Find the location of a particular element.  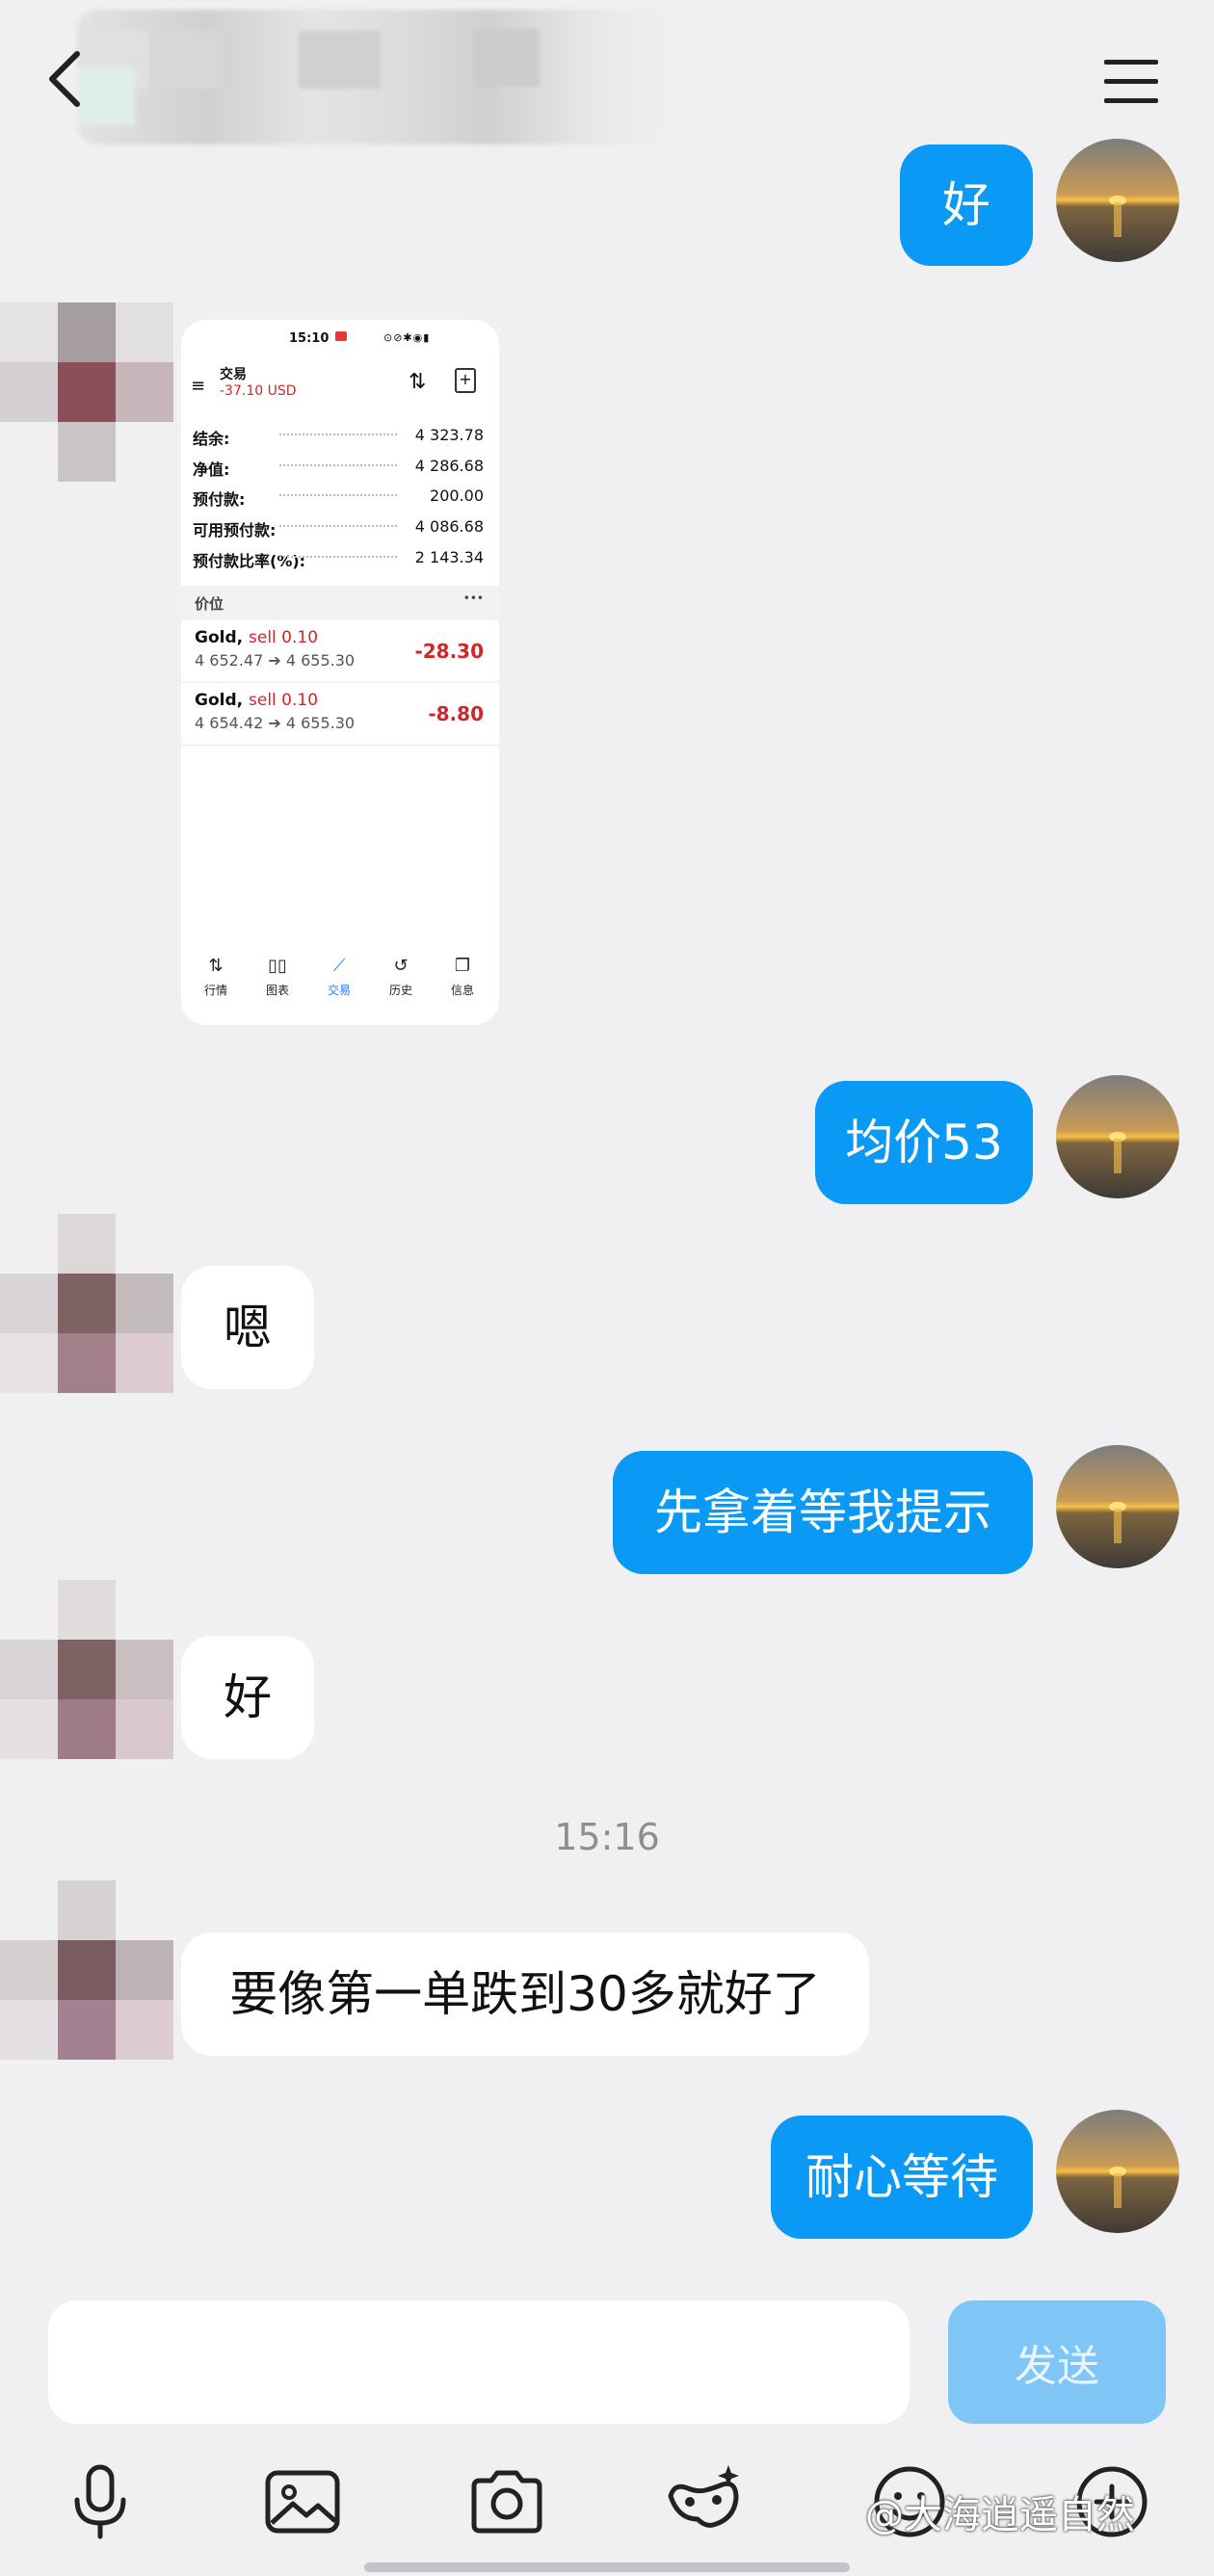

watermark: @大海逍遥自然 is located at coordinates (1000, 2515).